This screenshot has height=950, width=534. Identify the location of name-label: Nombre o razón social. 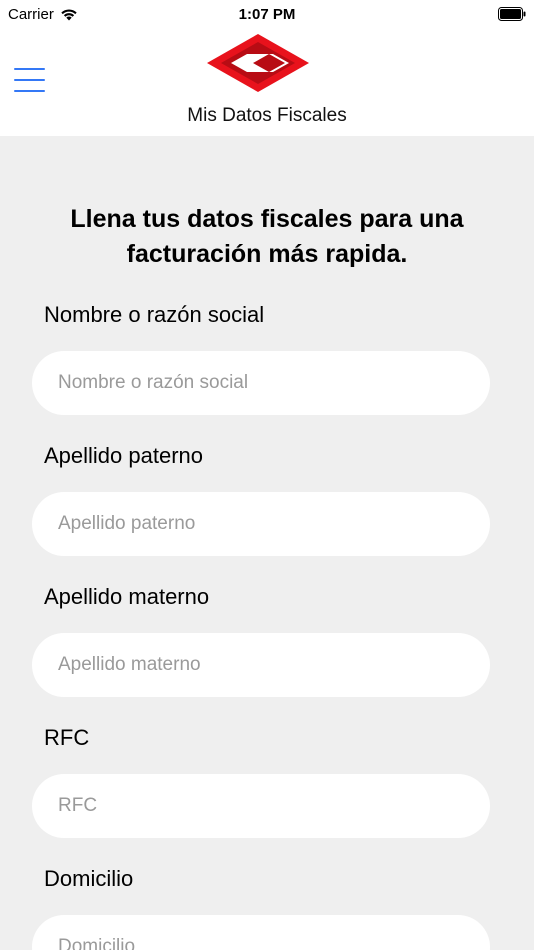
(154, 314).